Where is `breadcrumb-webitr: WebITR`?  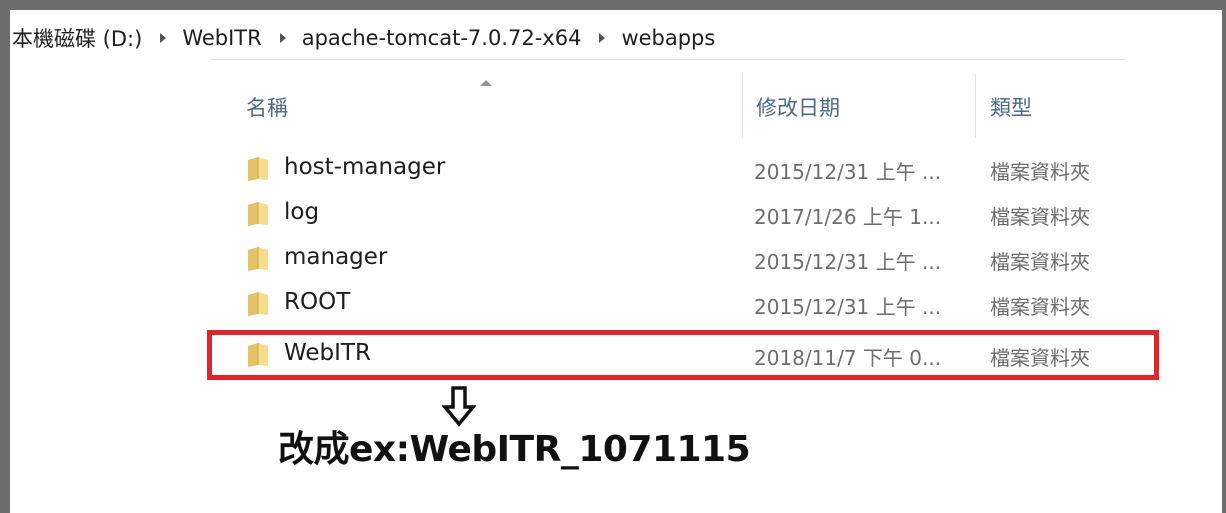
breadcrumb-webitr: WebITR is located at coordinates (221, 38).